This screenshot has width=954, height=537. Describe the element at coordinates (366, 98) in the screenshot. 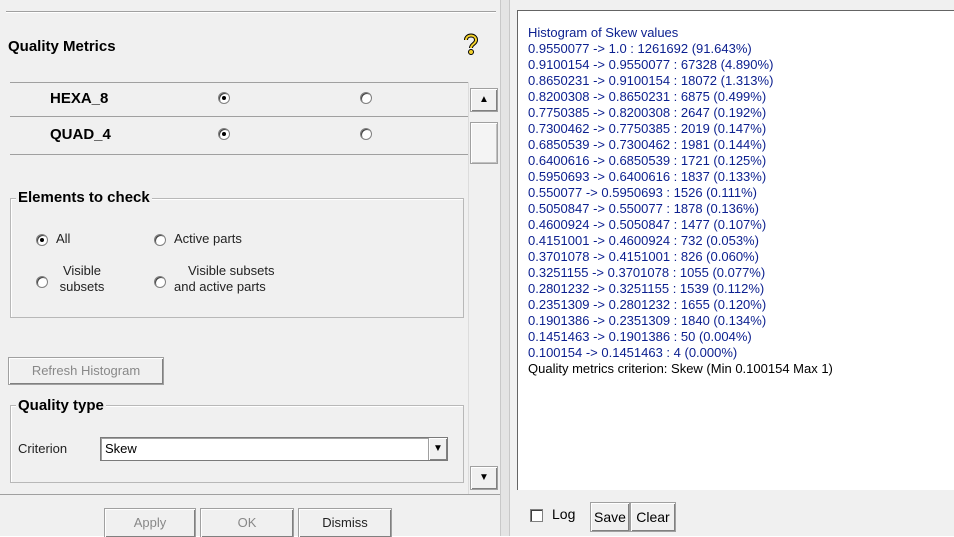

I see `radio-hexa8-option2` at that location.